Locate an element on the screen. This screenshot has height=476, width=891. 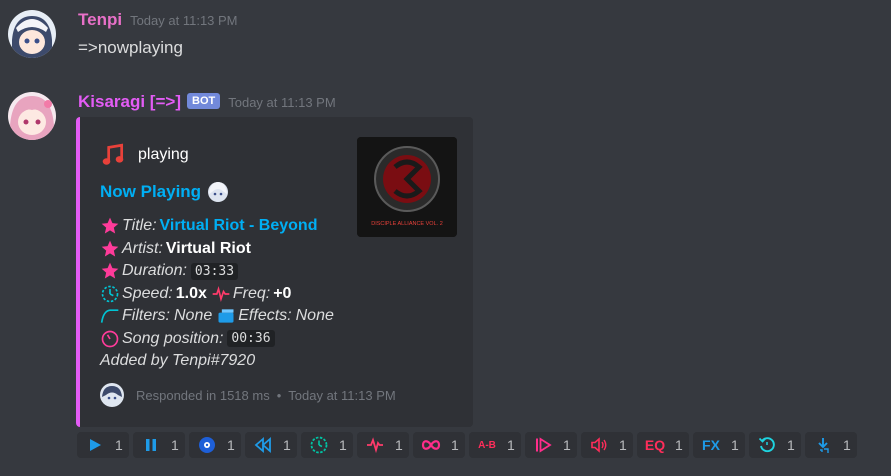
reaction-fx: FX 1 is located at coordinates (719, 445).